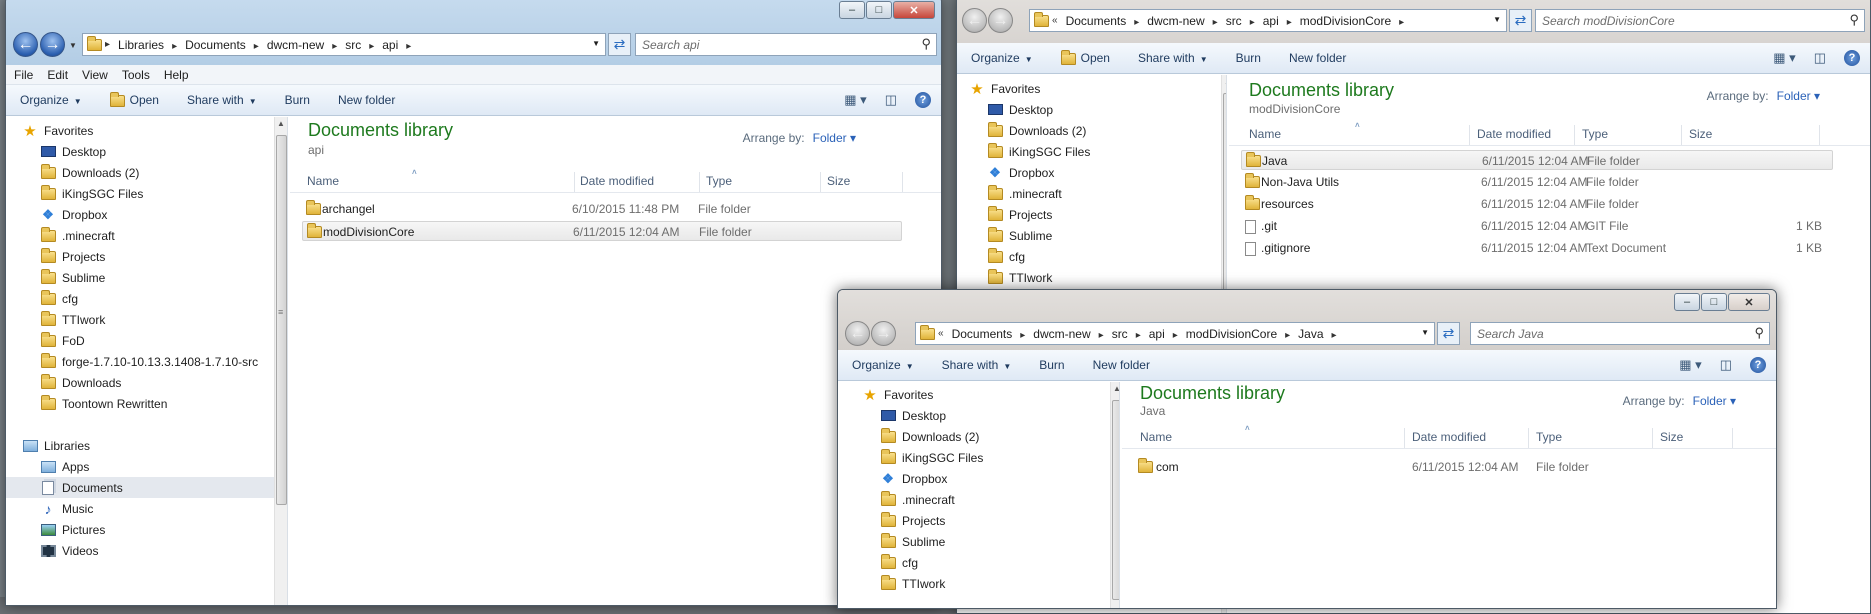  I want to click on nav-item-toontown-rewritten: Toontown Rewritten, so click(146, 403).